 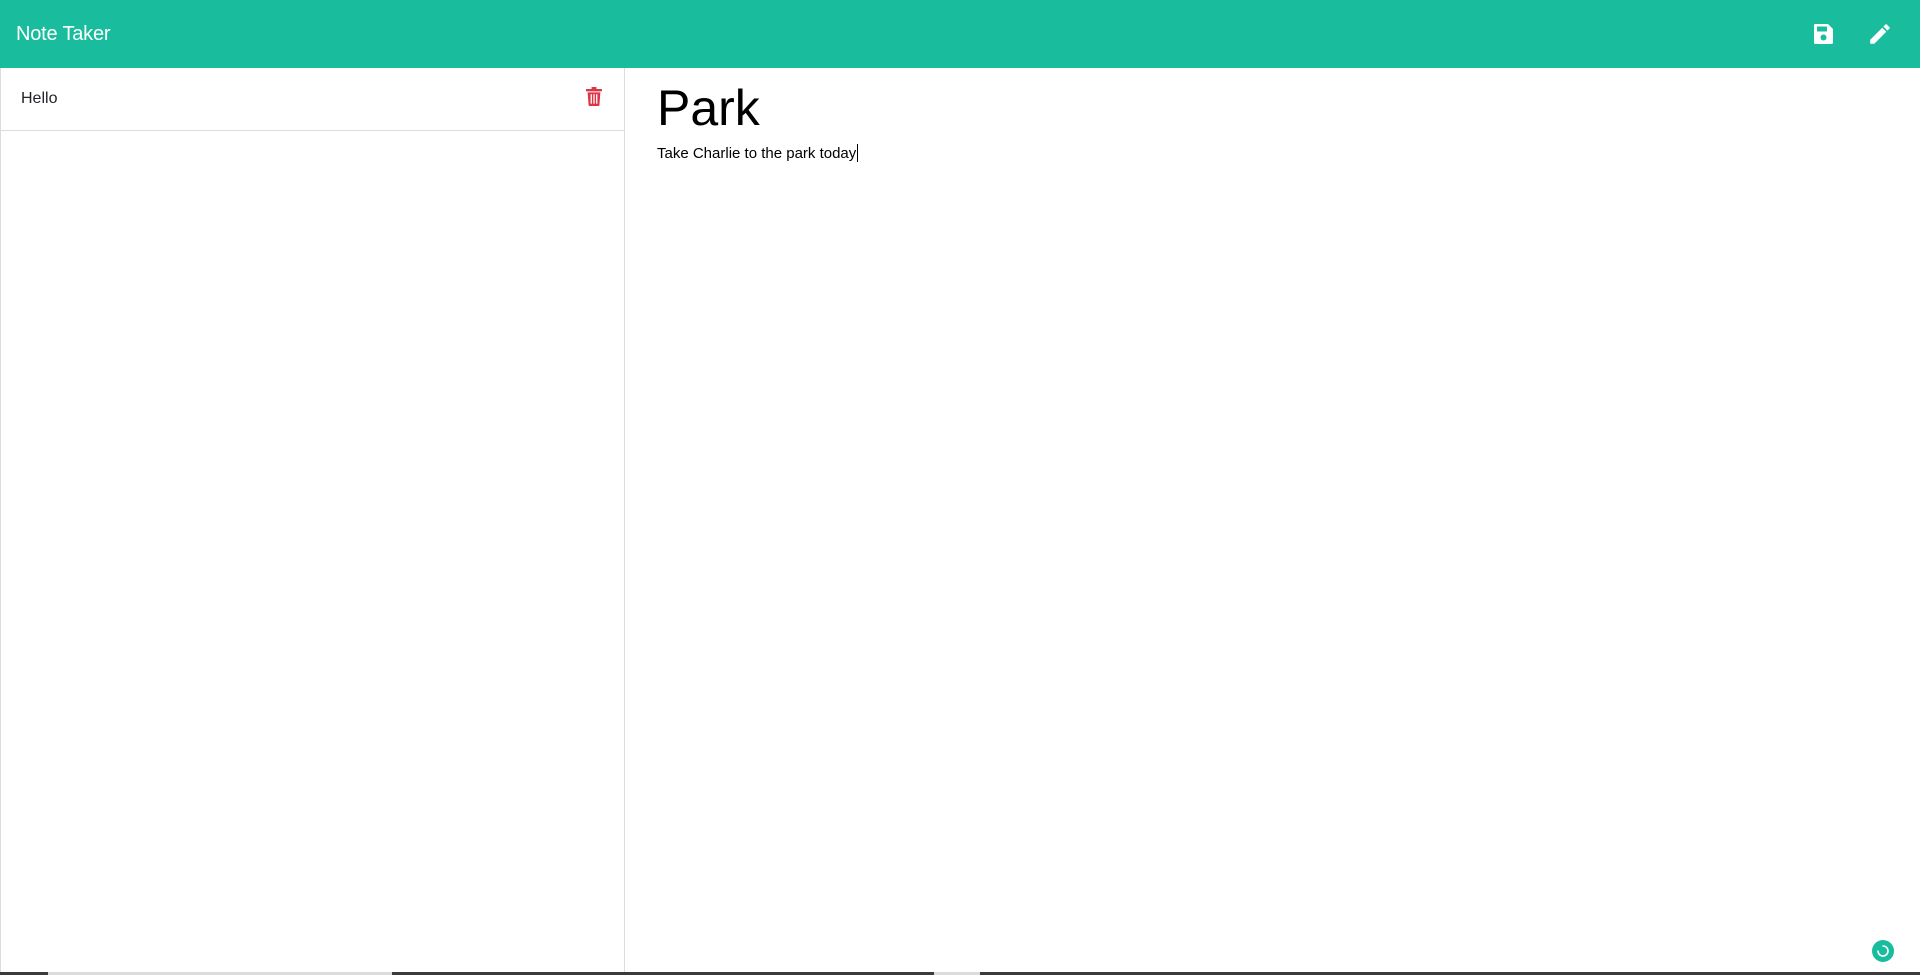 I want to click on note-text-area: Take Charlie to the park today, so click(x=1273, y=153).